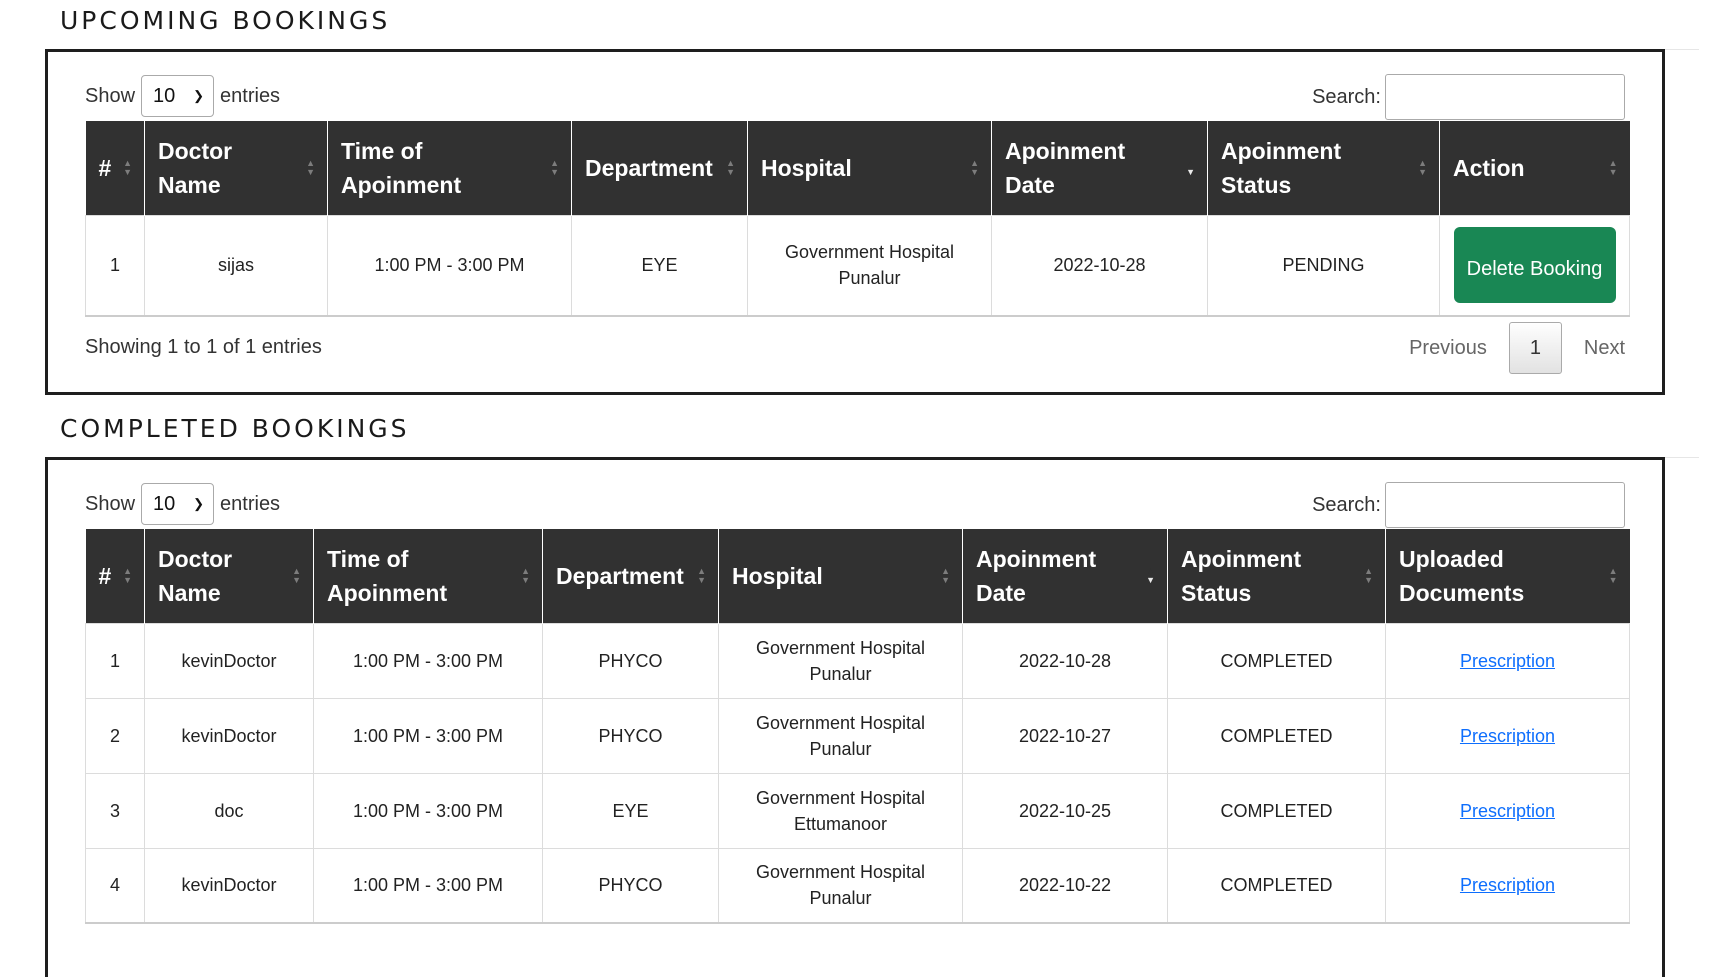 This screenshot has height=977, width=1728. Describe the element at coordinates (1323, 265) in the screenshot. I see `cell-status: PENDING` at that location.